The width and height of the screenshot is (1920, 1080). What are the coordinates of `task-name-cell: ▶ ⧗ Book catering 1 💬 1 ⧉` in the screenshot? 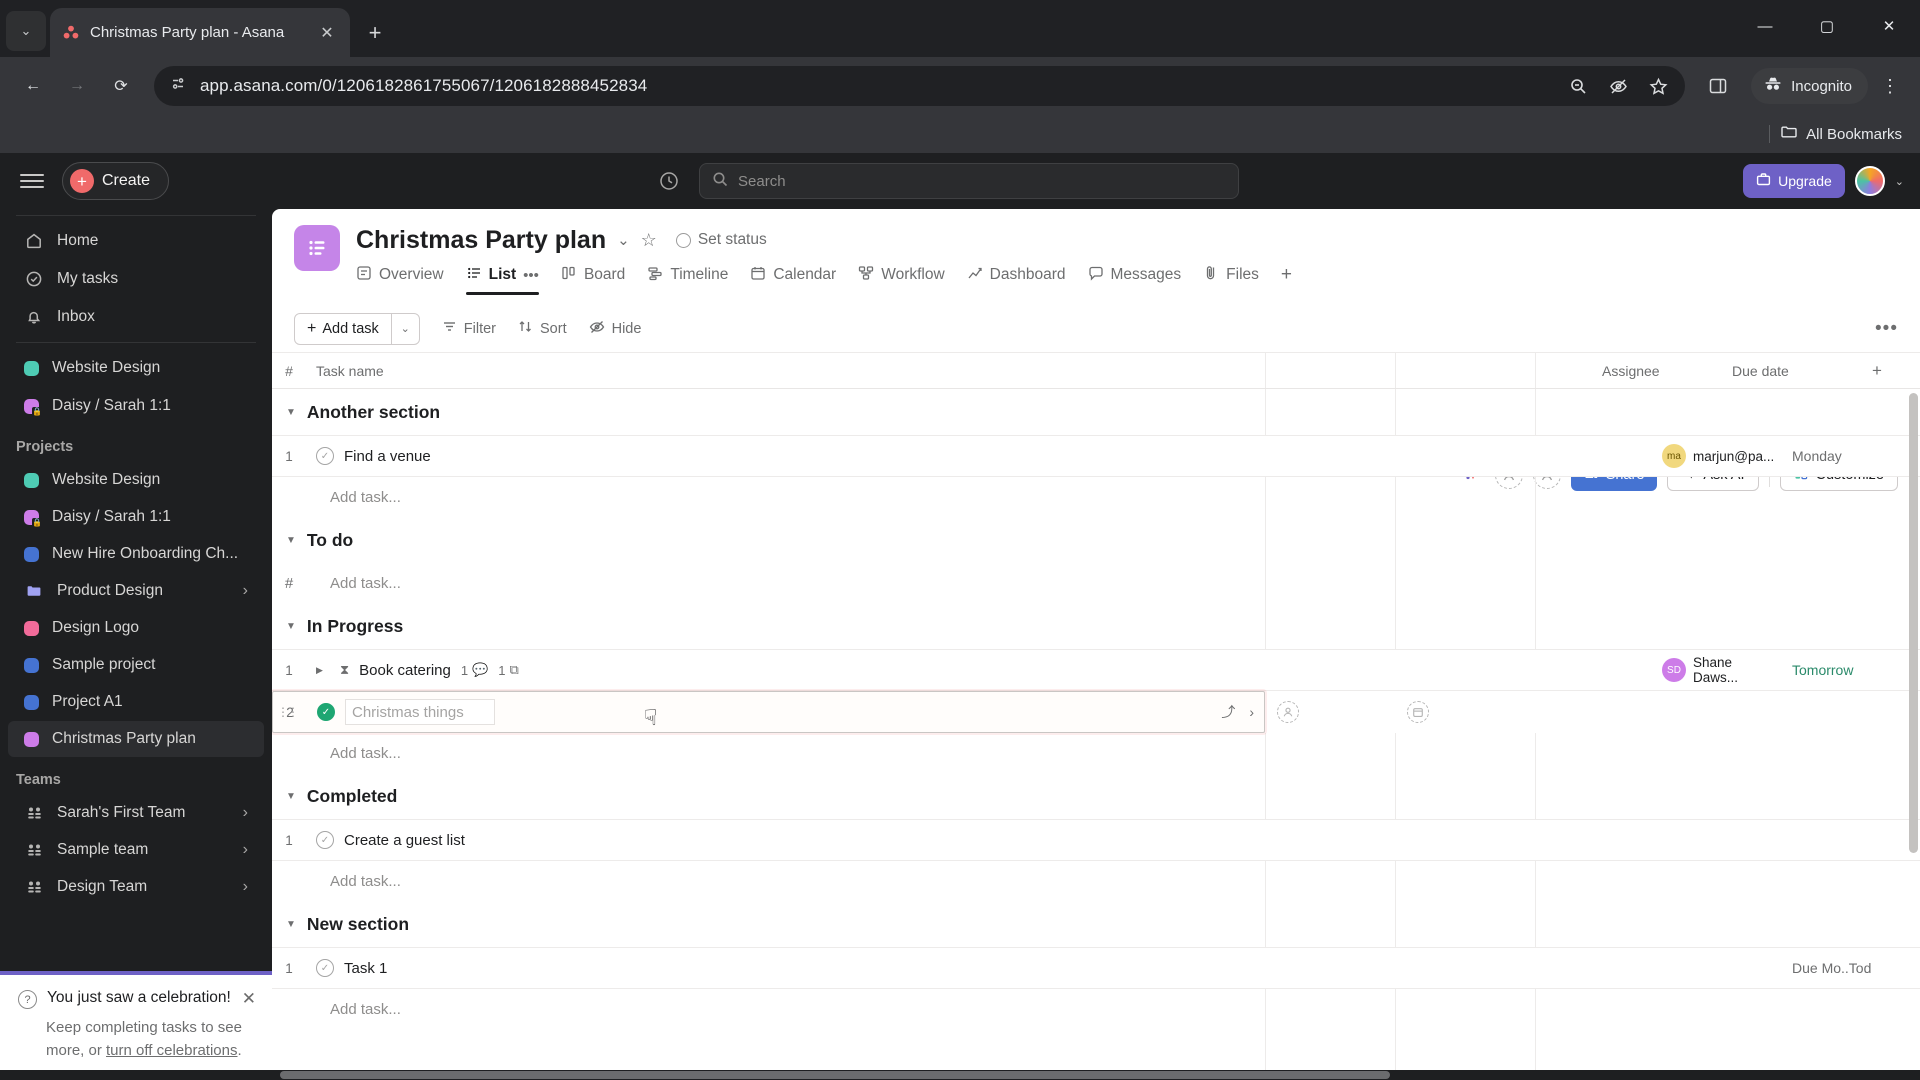 It's located at (978, 670).